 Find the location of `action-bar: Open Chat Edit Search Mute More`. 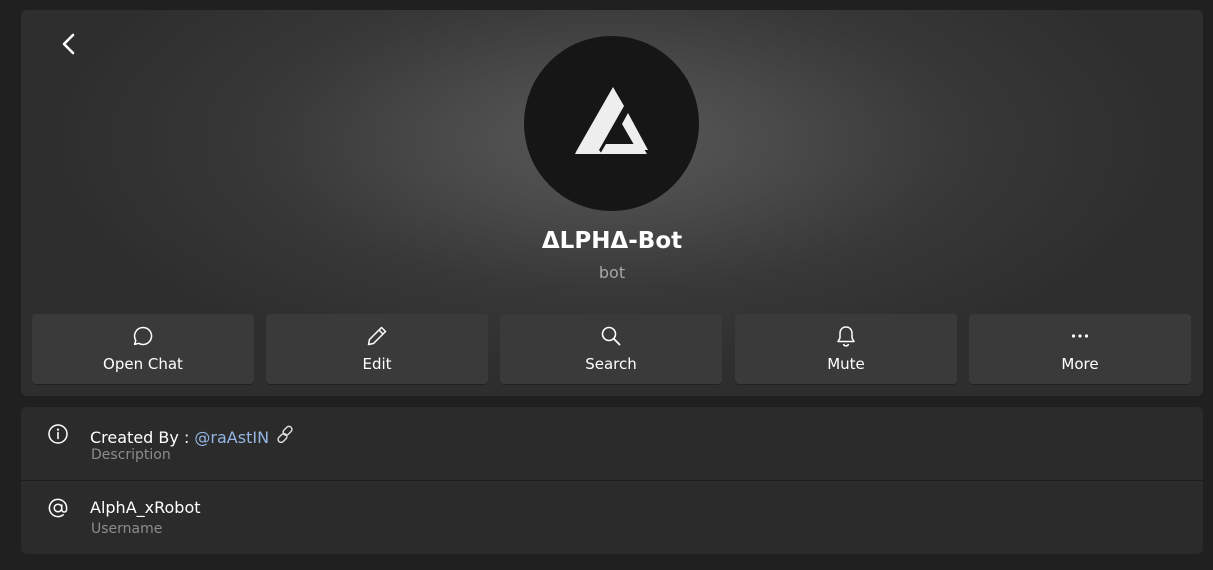

action-bar: Open Chat Edit Search Mute More is located at coordinates (612, 349).